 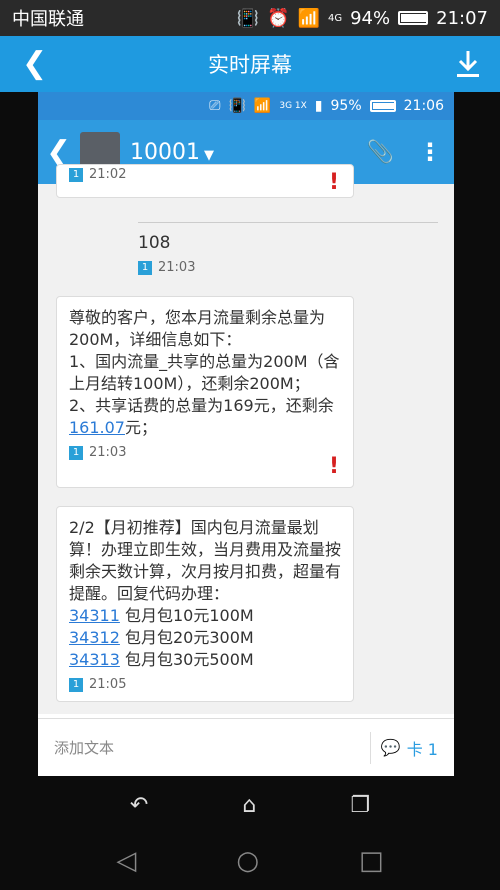 I want to click on mirrored-nav-bar: ↶ ⌂ ❐, so click(x=250, y=805).